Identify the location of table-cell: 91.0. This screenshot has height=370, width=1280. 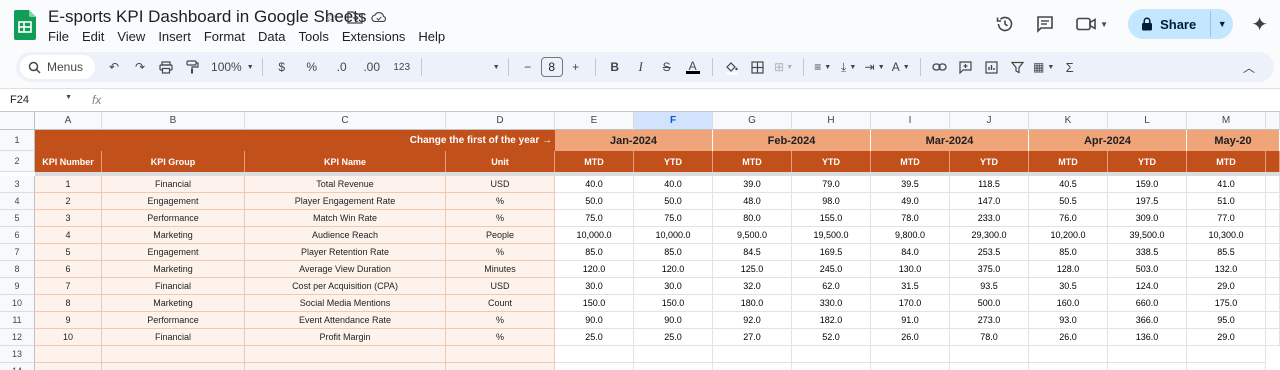
(910, 320).